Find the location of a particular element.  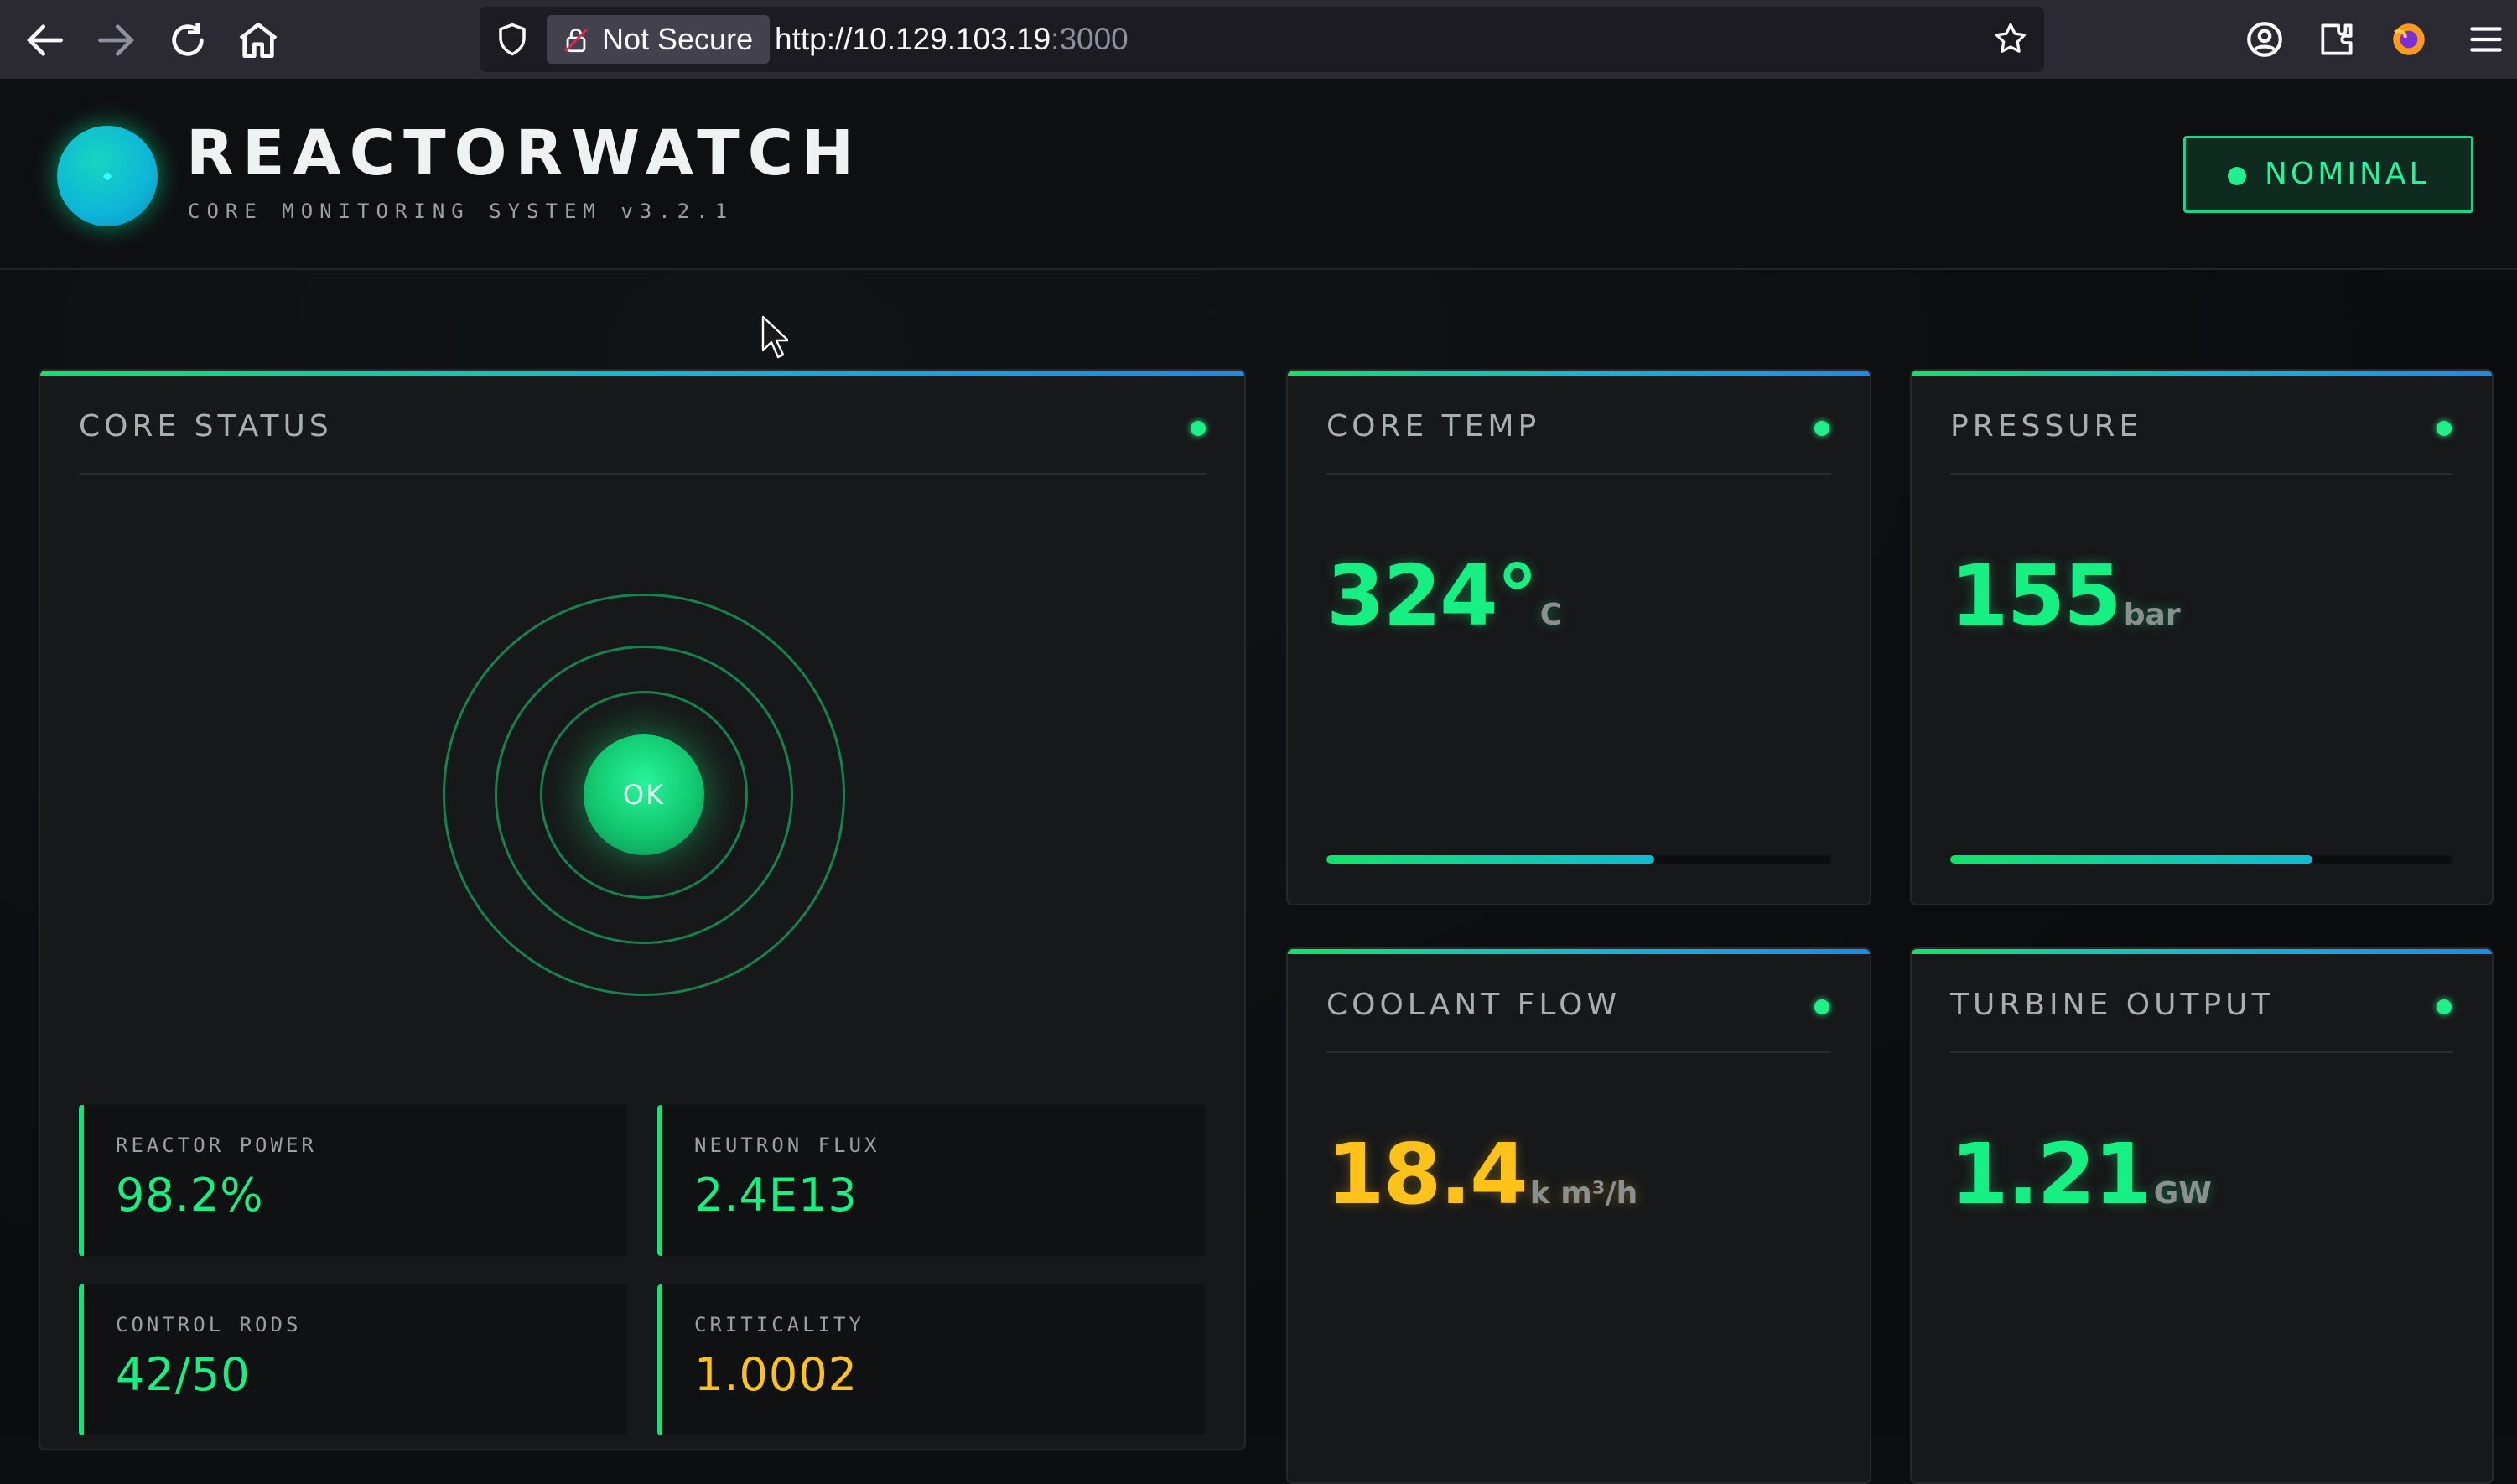

forward-arrow-icon is located at coordinates (115, 40).